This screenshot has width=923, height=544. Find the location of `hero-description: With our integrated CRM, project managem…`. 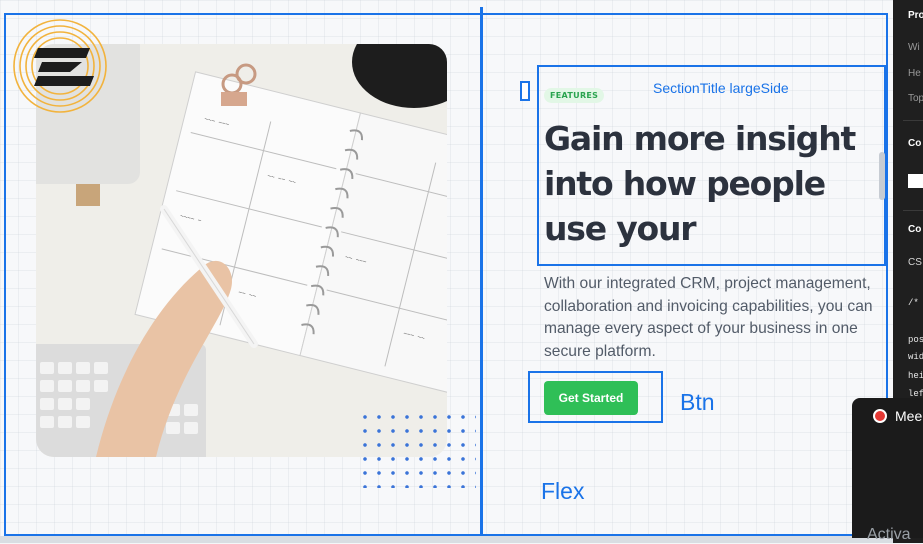

hero-description: With our integrated CRM, project managem… is located at coordinates (708, 317).